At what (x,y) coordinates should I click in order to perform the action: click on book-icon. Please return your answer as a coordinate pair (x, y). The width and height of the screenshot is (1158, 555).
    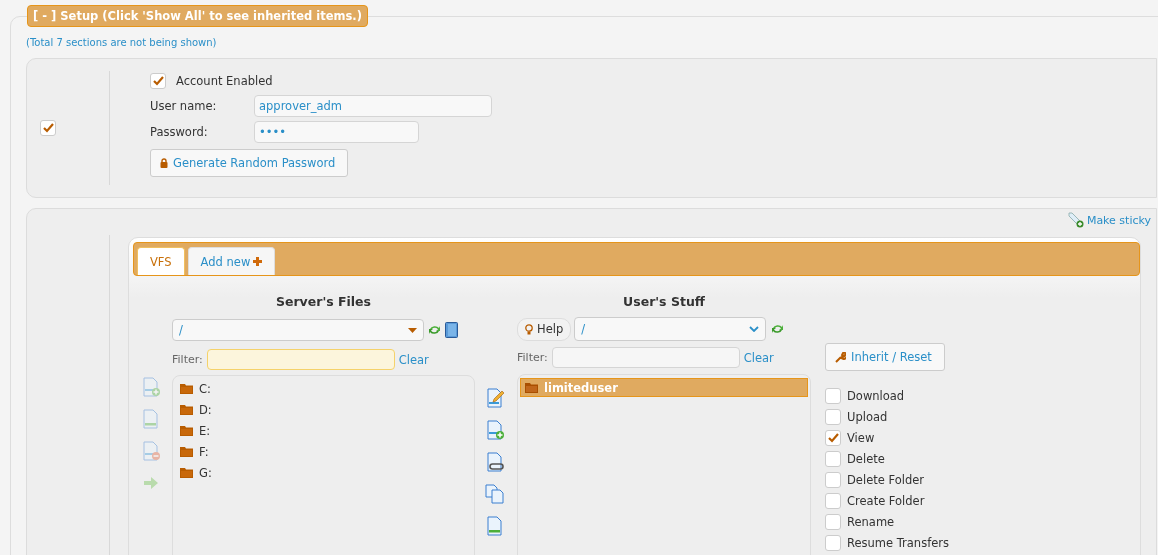
    Looking at the image, I should click on (451, 330).